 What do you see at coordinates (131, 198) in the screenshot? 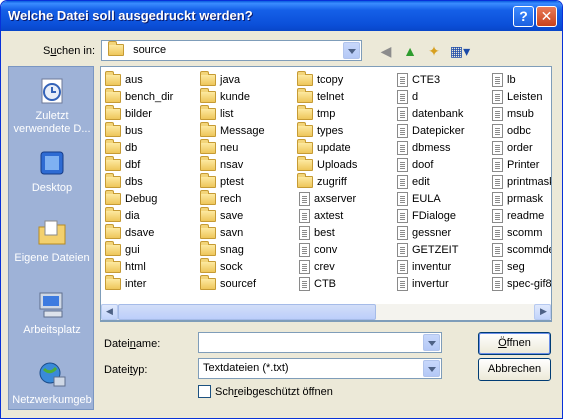
I see `folder-item: Debug` at bounding box center [131, 198].